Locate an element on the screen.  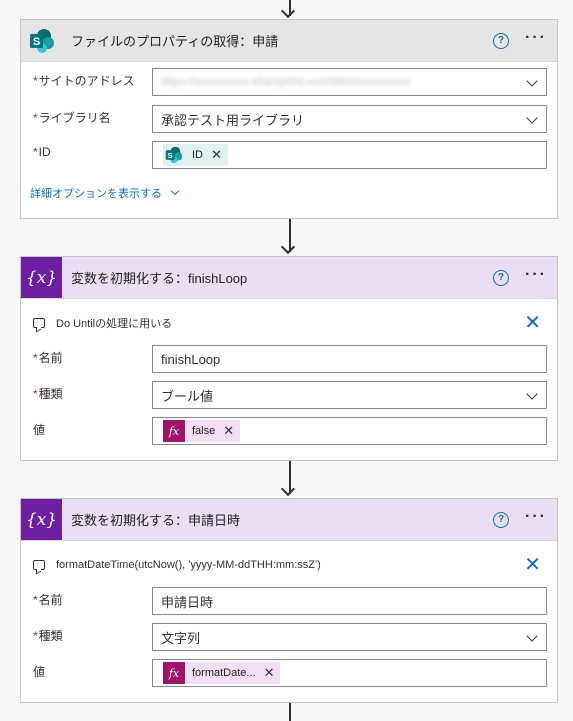
card-title: 変数を初期化する：finishLoop is located at coordinates (159, 278).